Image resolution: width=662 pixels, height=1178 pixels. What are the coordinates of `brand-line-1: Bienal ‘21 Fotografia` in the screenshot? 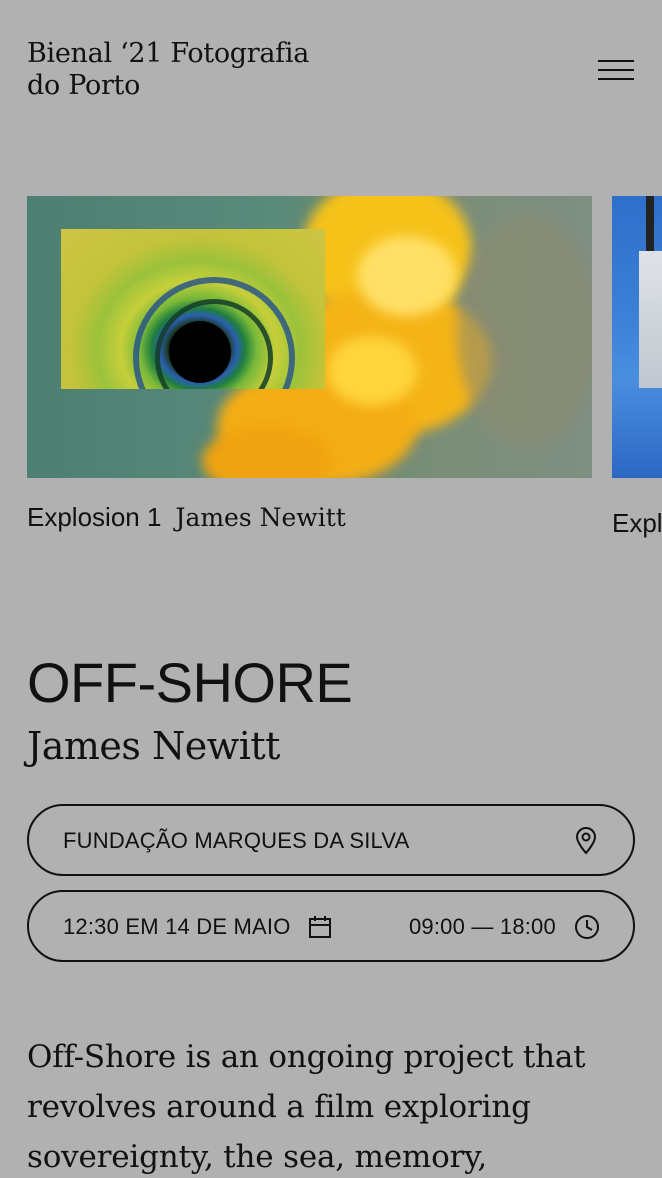 It's located at (168, 53).